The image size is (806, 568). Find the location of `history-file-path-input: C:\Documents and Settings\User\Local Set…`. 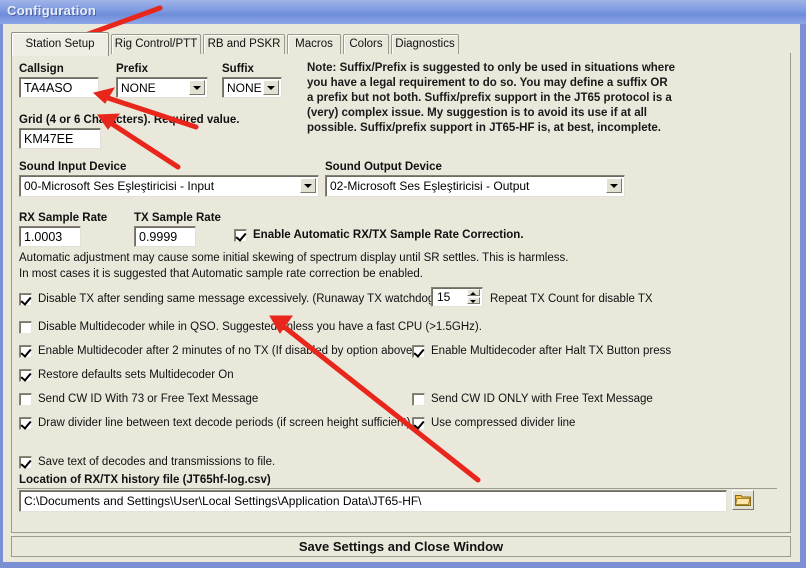

history-file-path-input: C:\Documents and Settings\User\Local Set… is located at coordinates (373, 501).